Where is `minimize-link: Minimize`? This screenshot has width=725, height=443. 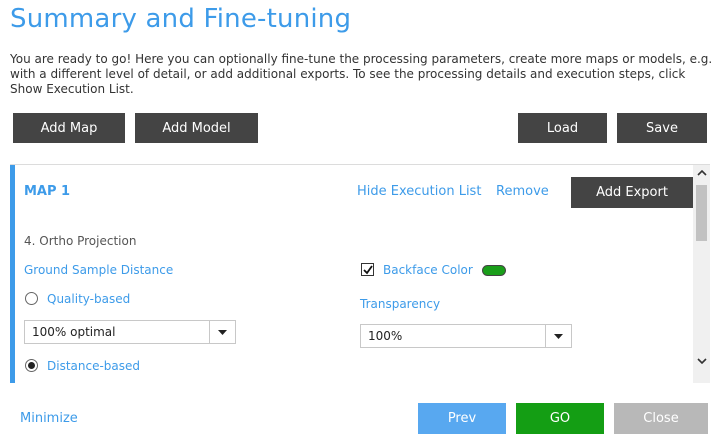
minimize-link: Minimize is located at coordinates (49, 418).